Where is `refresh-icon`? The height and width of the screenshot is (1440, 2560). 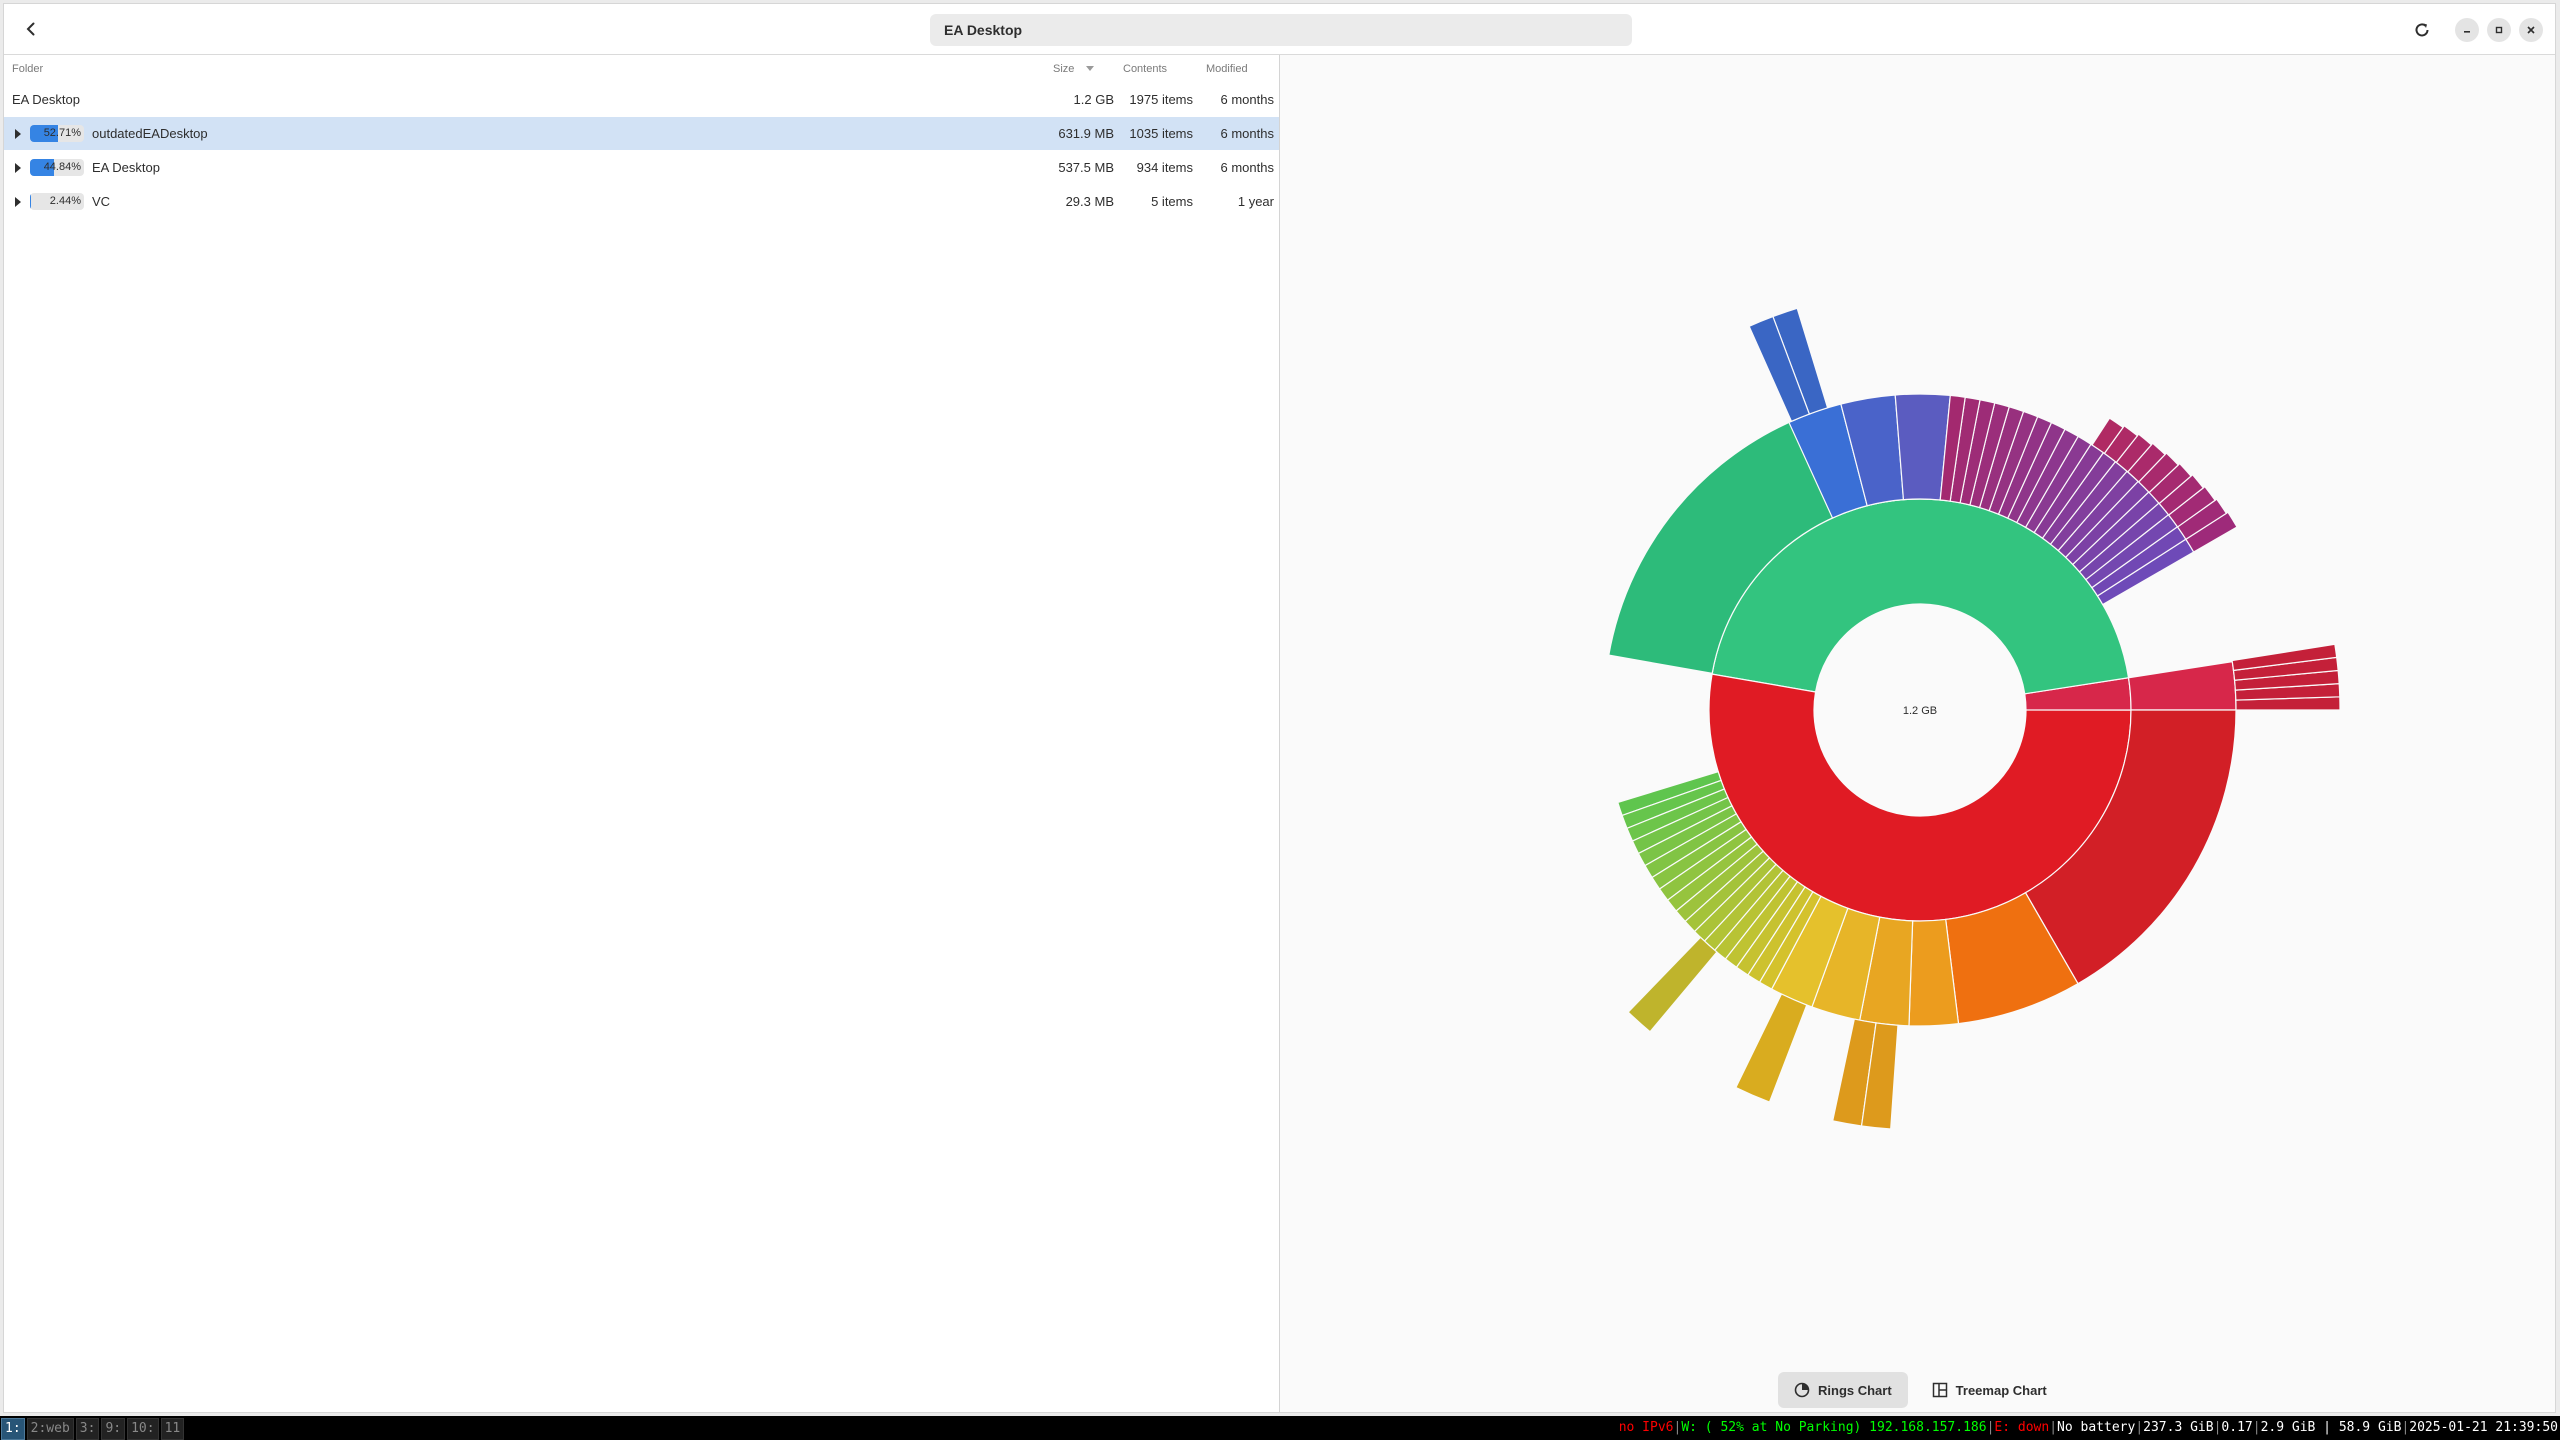
refresh-icon is located at coordinates (2422, 30).